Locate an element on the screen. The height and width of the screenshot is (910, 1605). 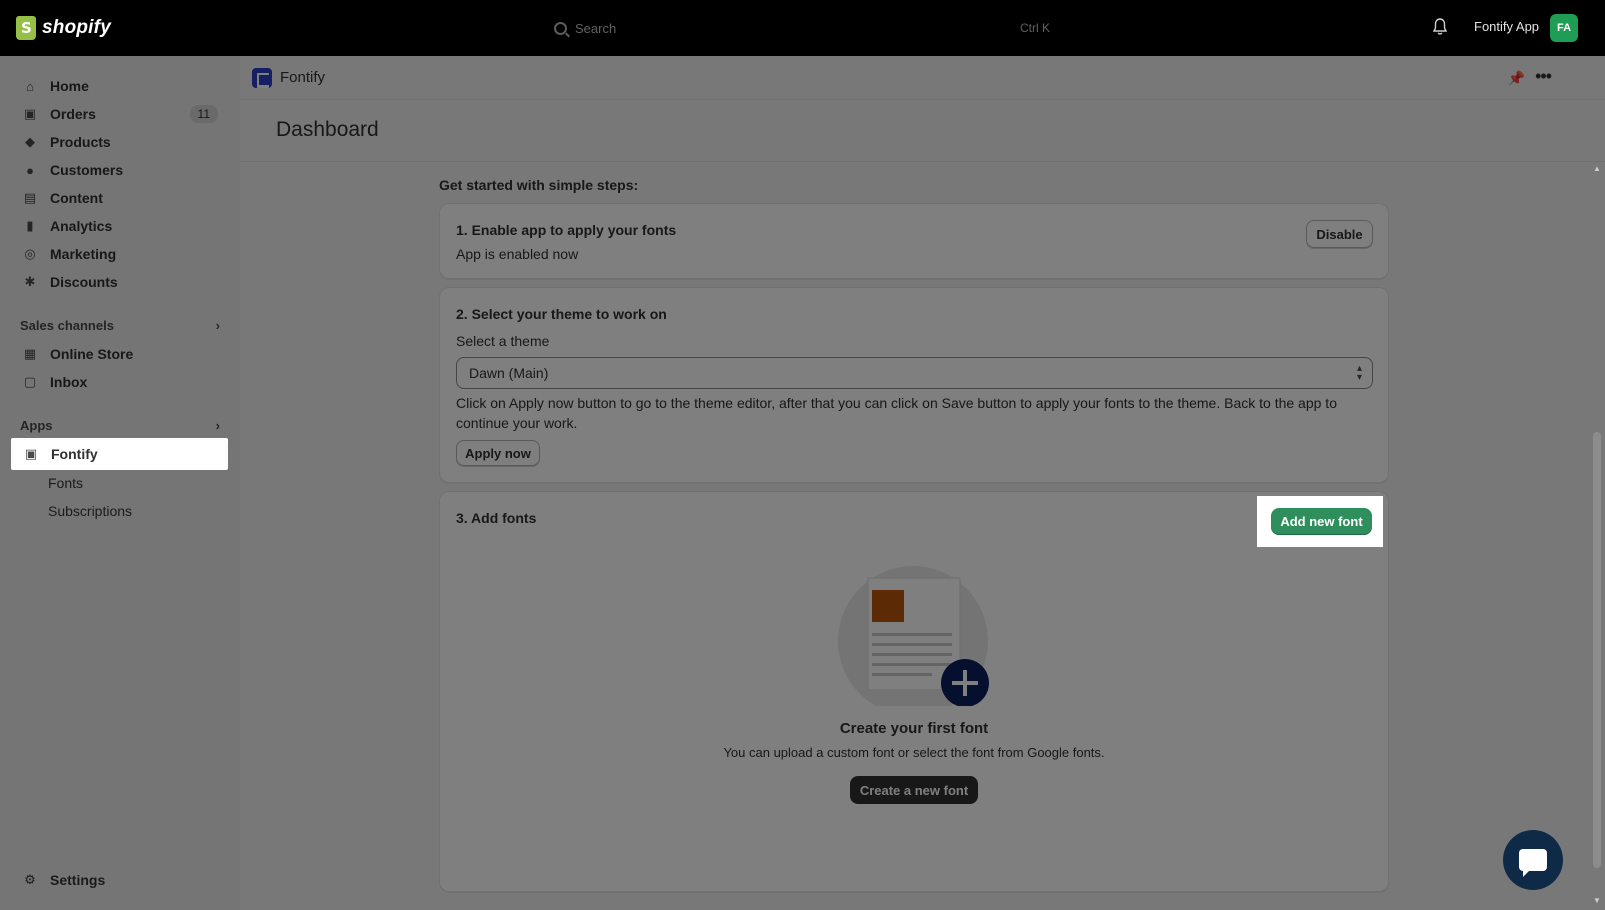
fontify-app-icon: ▣ is located at coordinates (31, 453).